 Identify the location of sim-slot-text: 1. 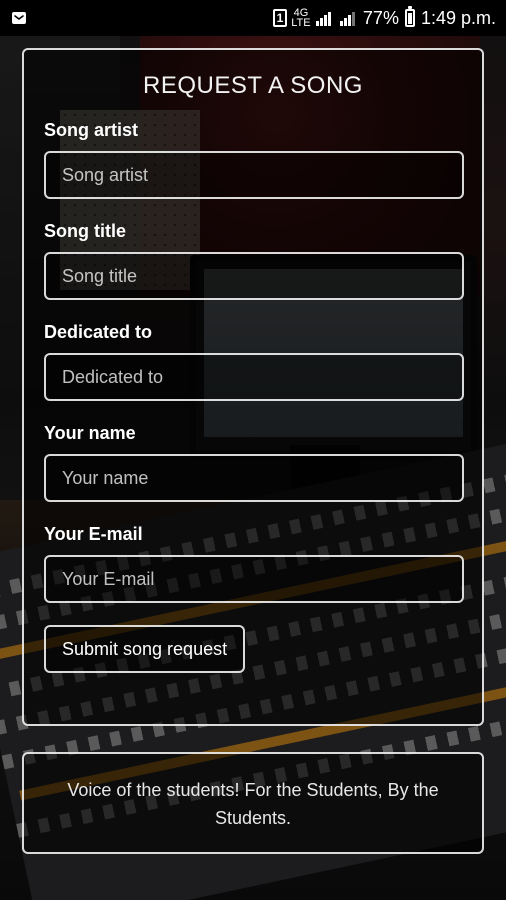
(280, 18).